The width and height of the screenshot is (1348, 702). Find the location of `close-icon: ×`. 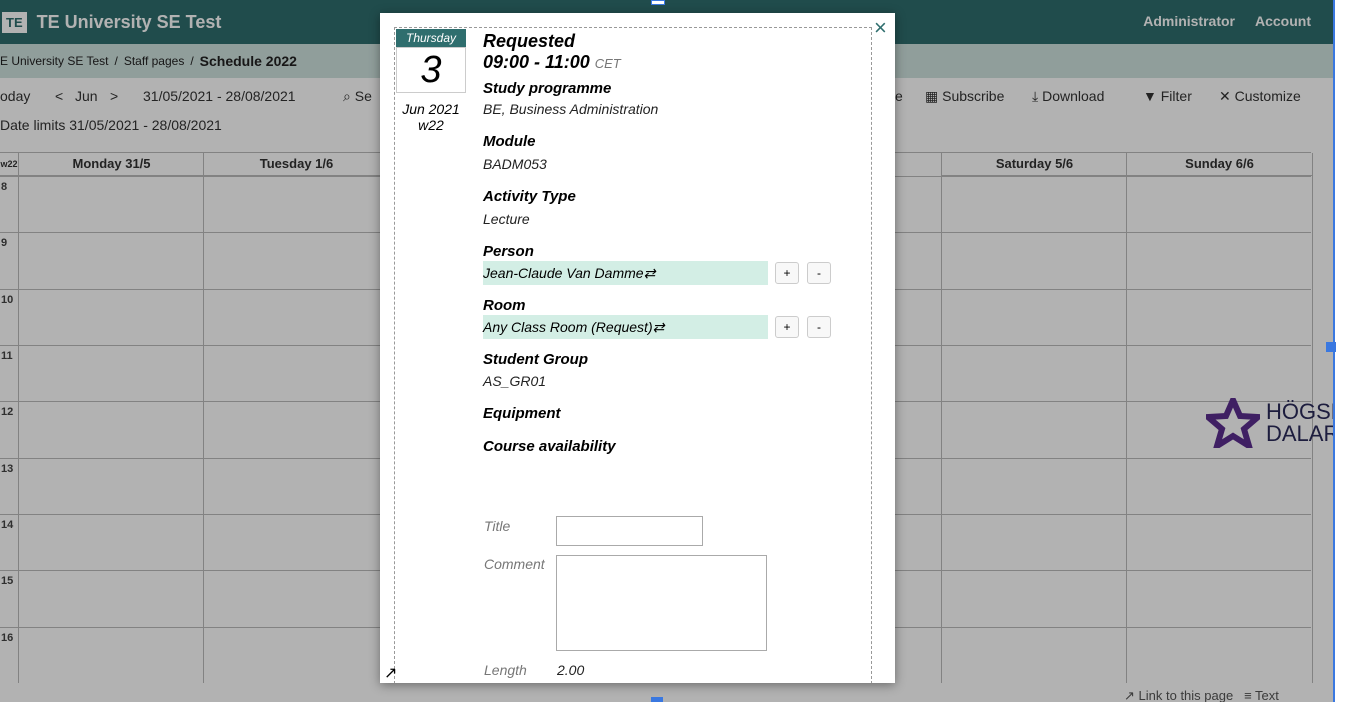

close-icon: × is located at coordinates (880, 28).